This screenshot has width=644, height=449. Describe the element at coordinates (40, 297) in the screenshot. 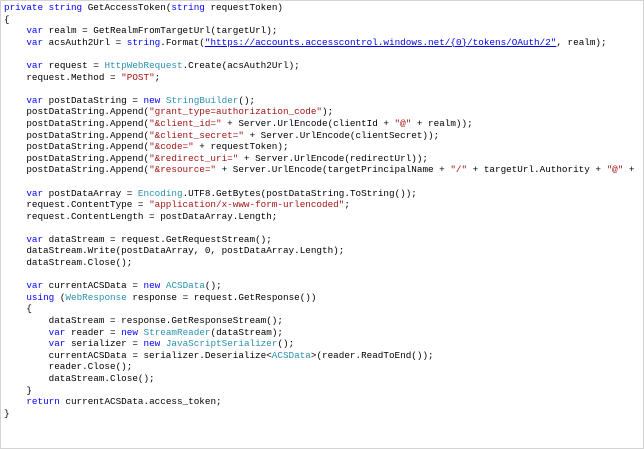

I see `keyword-token: using` at that location.